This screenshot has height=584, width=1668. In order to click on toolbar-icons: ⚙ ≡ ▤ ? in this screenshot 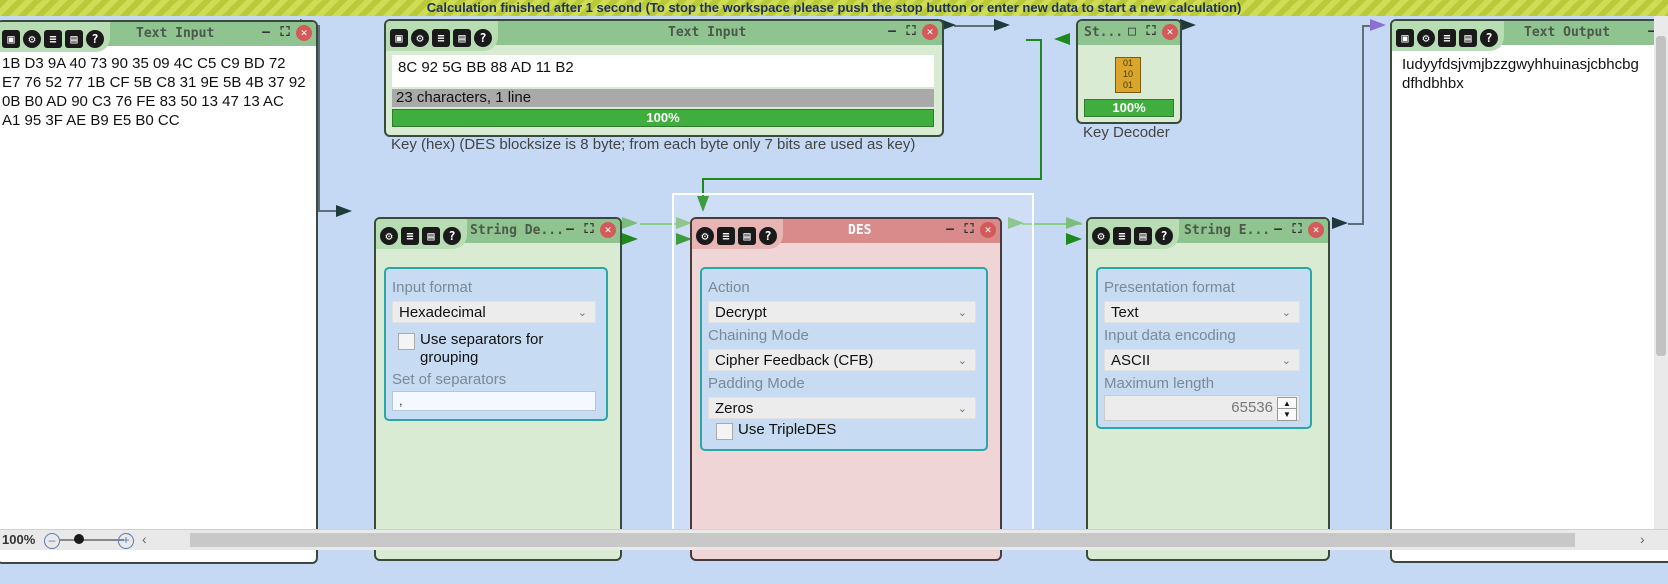, I will do `click(1133, 234)`.